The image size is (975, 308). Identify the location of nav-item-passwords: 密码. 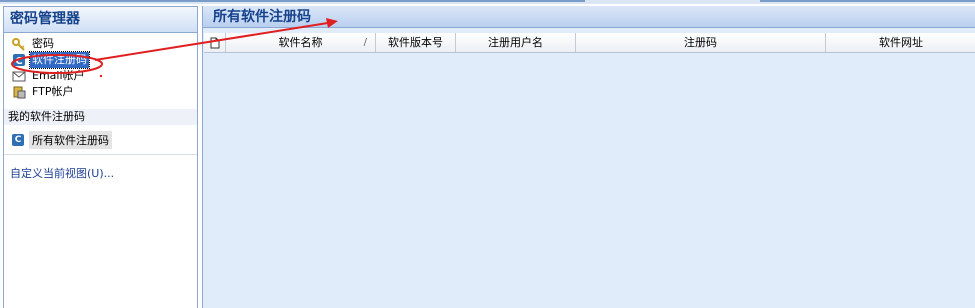
(104, 44).